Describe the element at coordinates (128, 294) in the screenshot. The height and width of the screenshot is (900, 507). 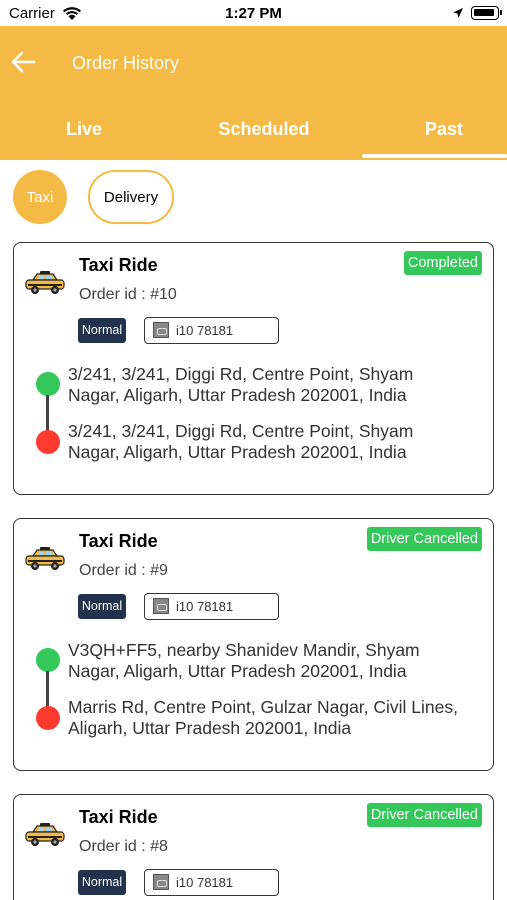
I see `order-id: Order id : #10` at that location.